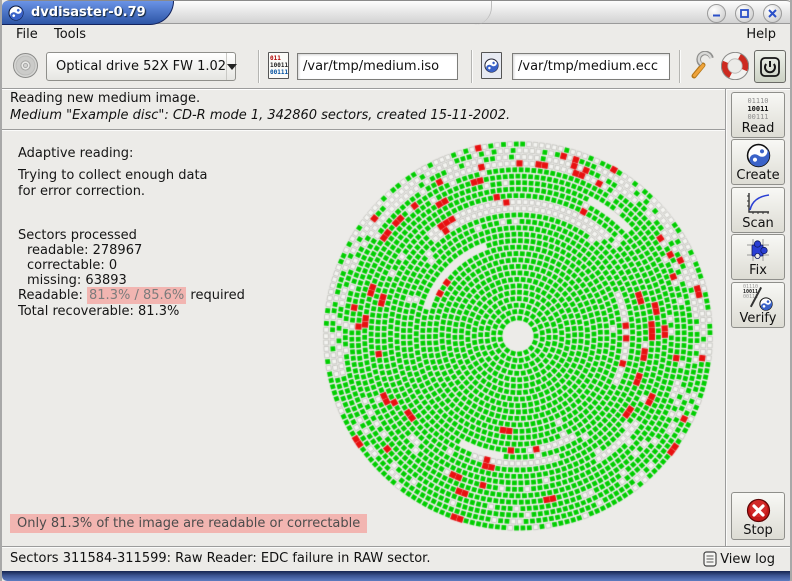 The image size is (792, 581). I want to click on create-button-label: Create, so click(758, 175).